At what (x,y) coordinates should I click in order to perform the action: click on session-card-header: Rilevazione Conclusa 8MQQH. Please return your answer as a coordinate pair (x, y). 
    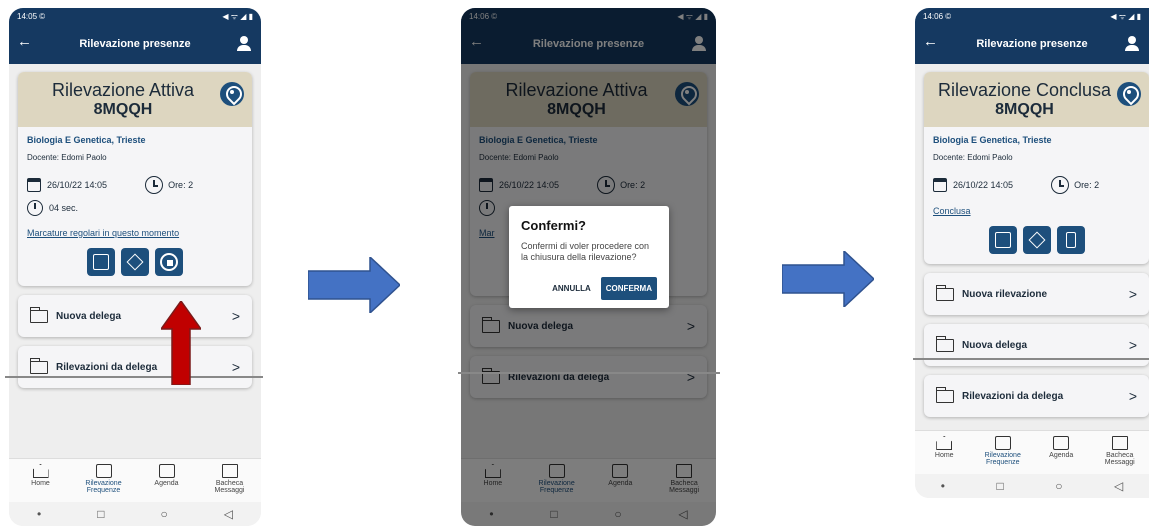
    Looking at the image, I should click on (1036, 99).